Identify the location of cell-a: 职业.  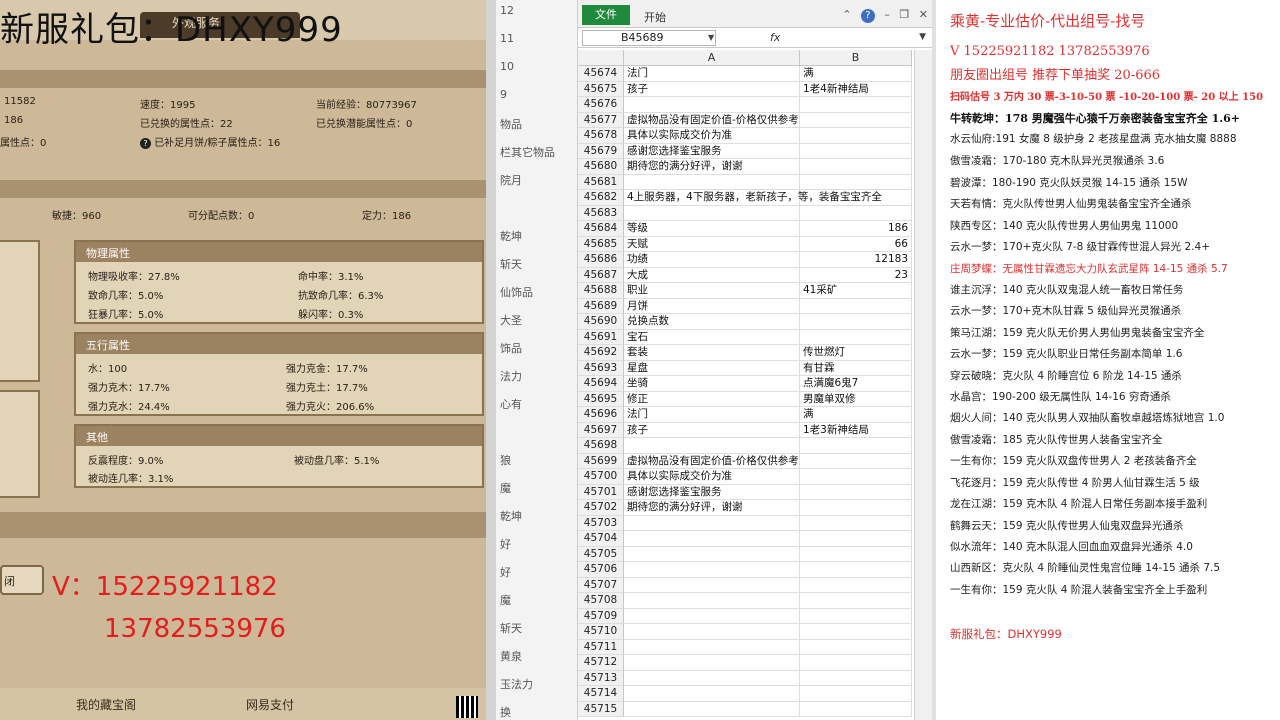
(712, 291).